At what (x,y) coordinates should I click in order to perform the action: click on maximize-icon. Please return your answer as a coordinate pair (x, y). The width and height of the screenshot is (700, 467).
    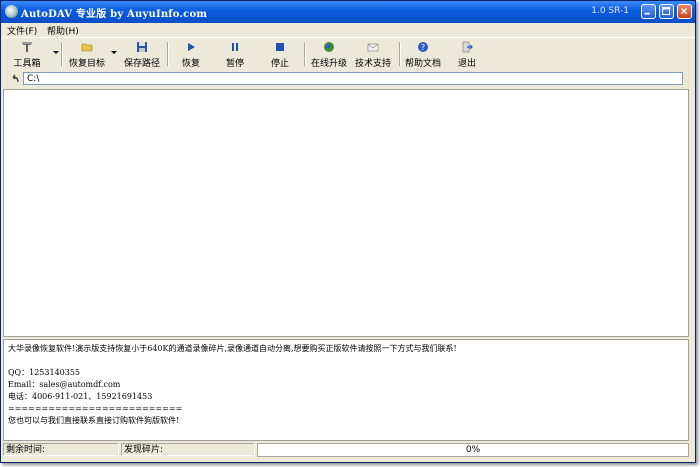
    Looking at the image, I should click on (666, 11).